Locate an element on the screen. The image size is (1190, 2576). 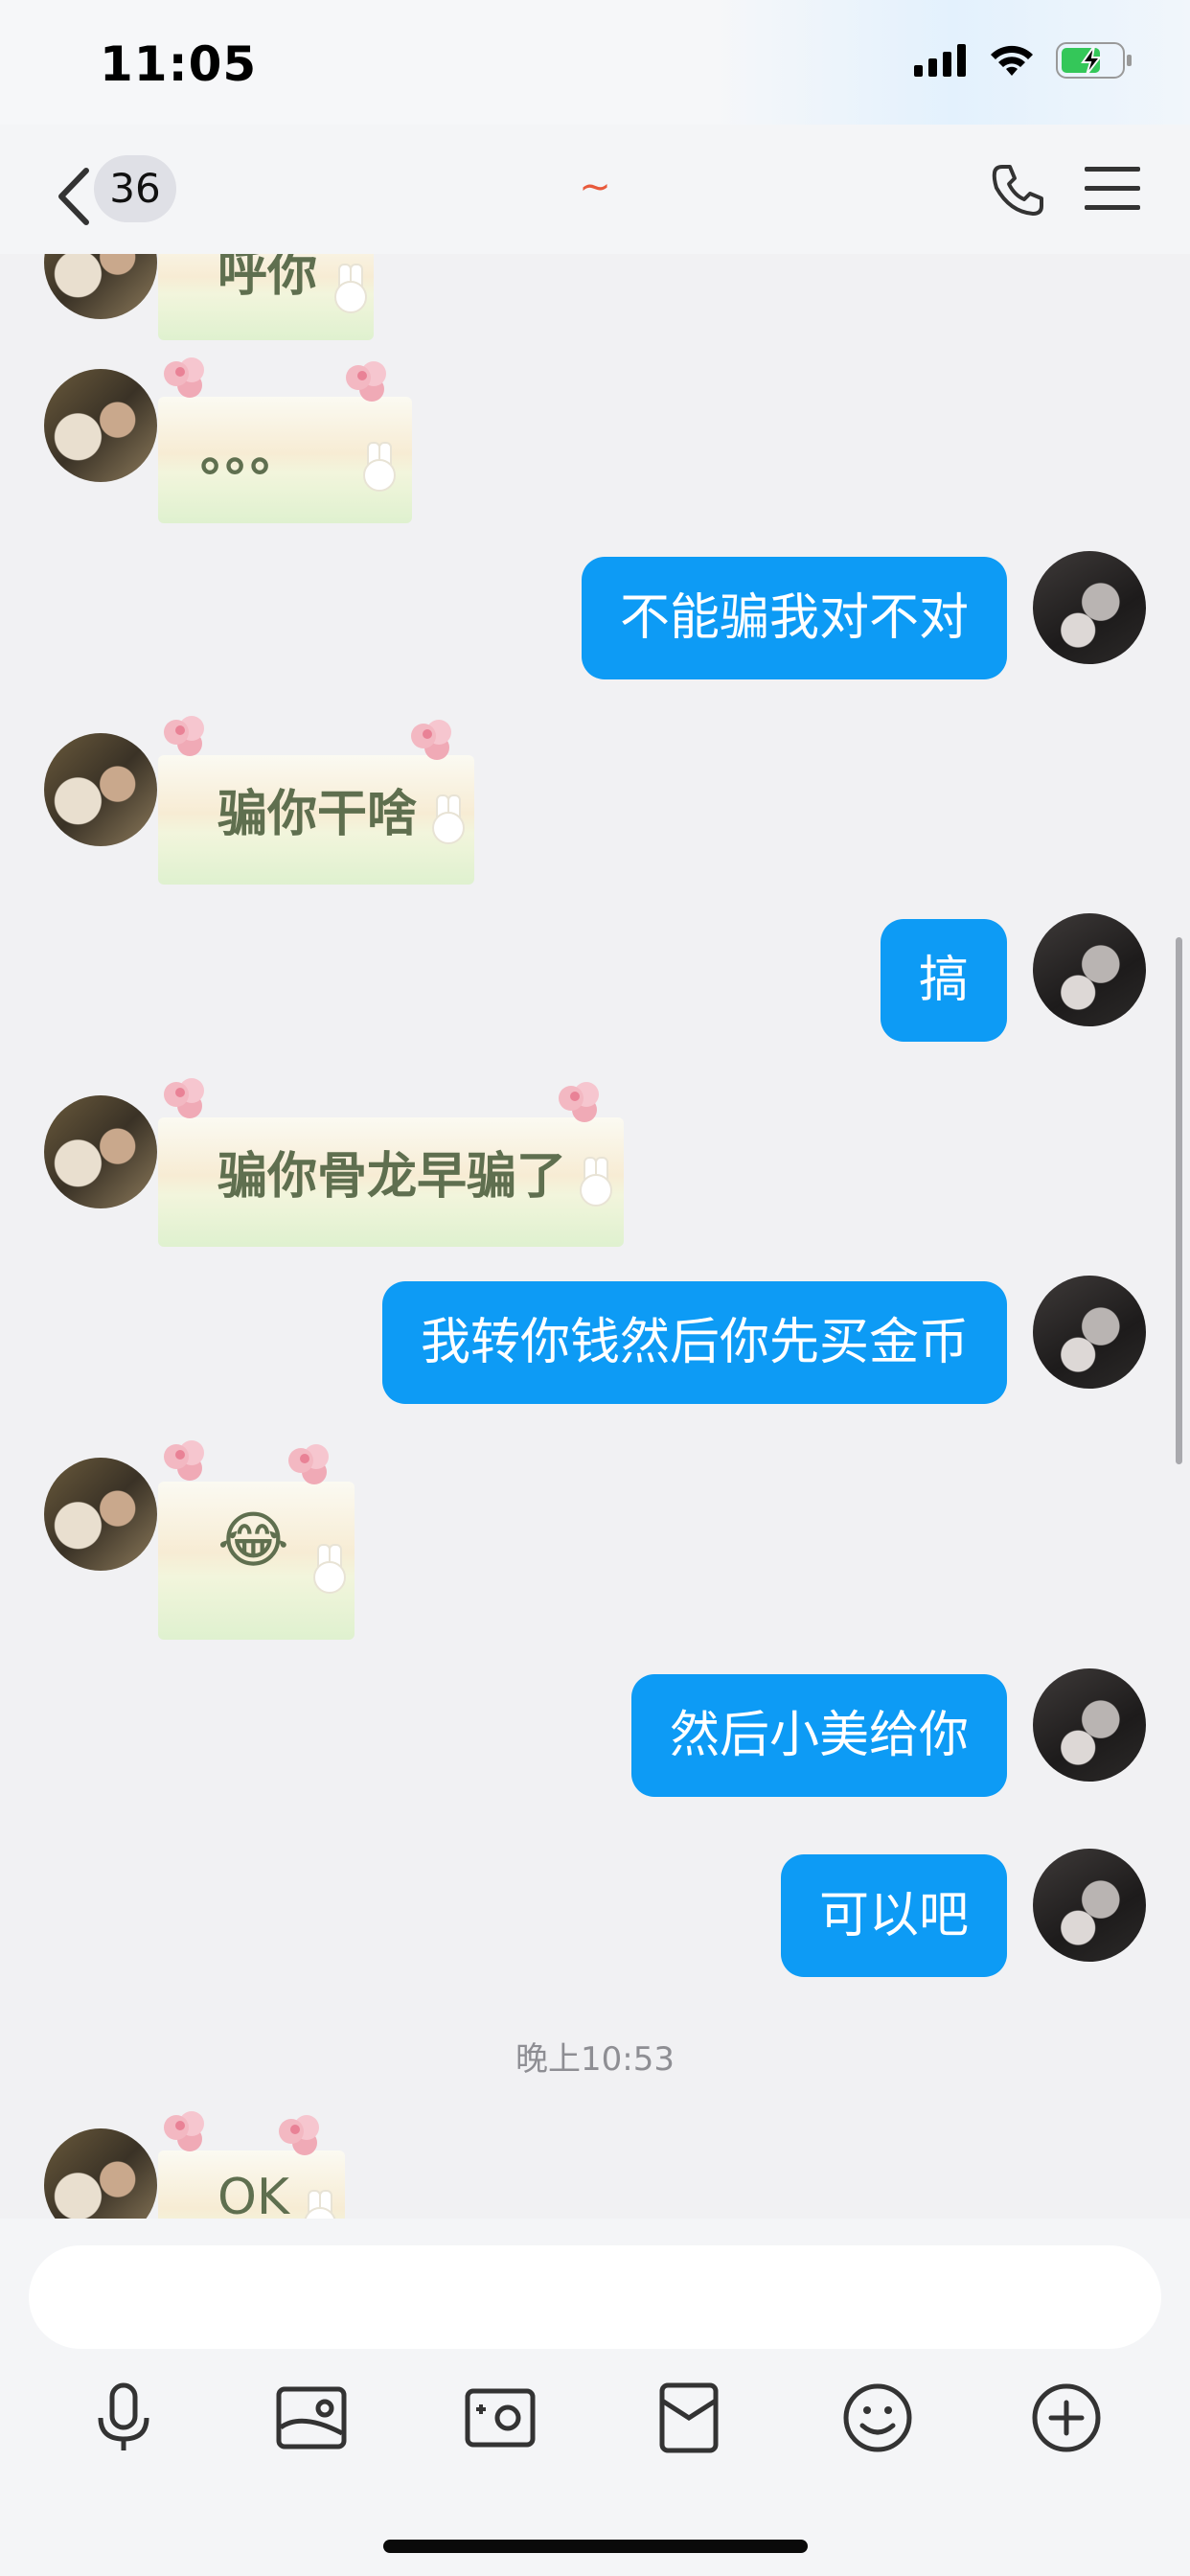
wifi-icon is located at coordinates (1012, 60).